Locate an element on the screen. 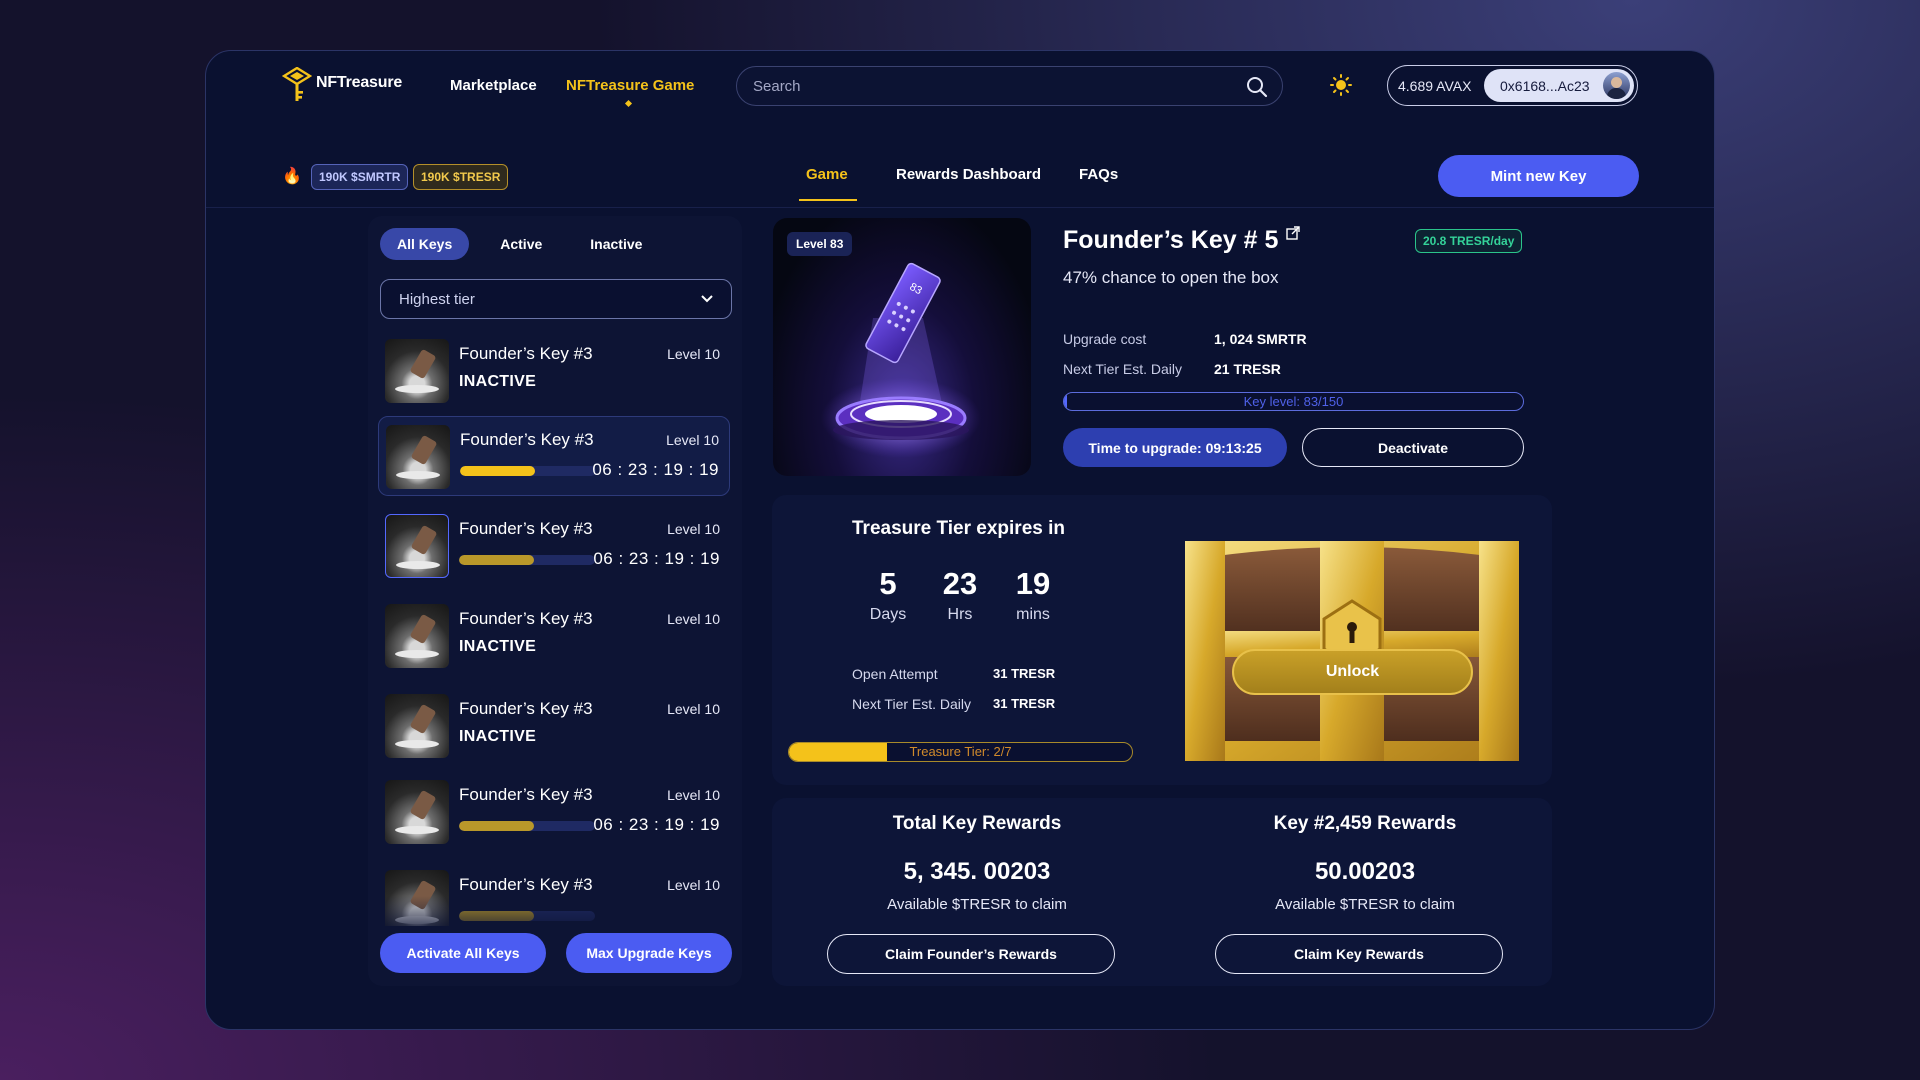  key-artwork: Level 83 83 is located at coordinates (902, 347).